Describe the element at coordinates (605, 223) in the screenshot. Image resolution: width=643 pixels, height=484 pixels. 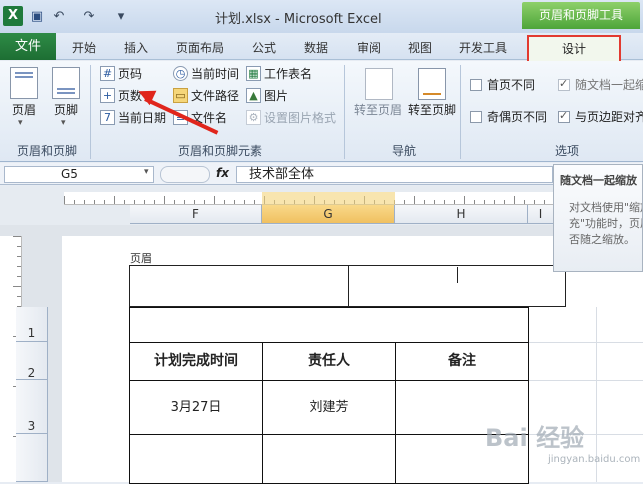
I see `tooltip-body: 对文档使用"缩放以填充"功能时，页眉和页脚是否随之缩放。` at that location.